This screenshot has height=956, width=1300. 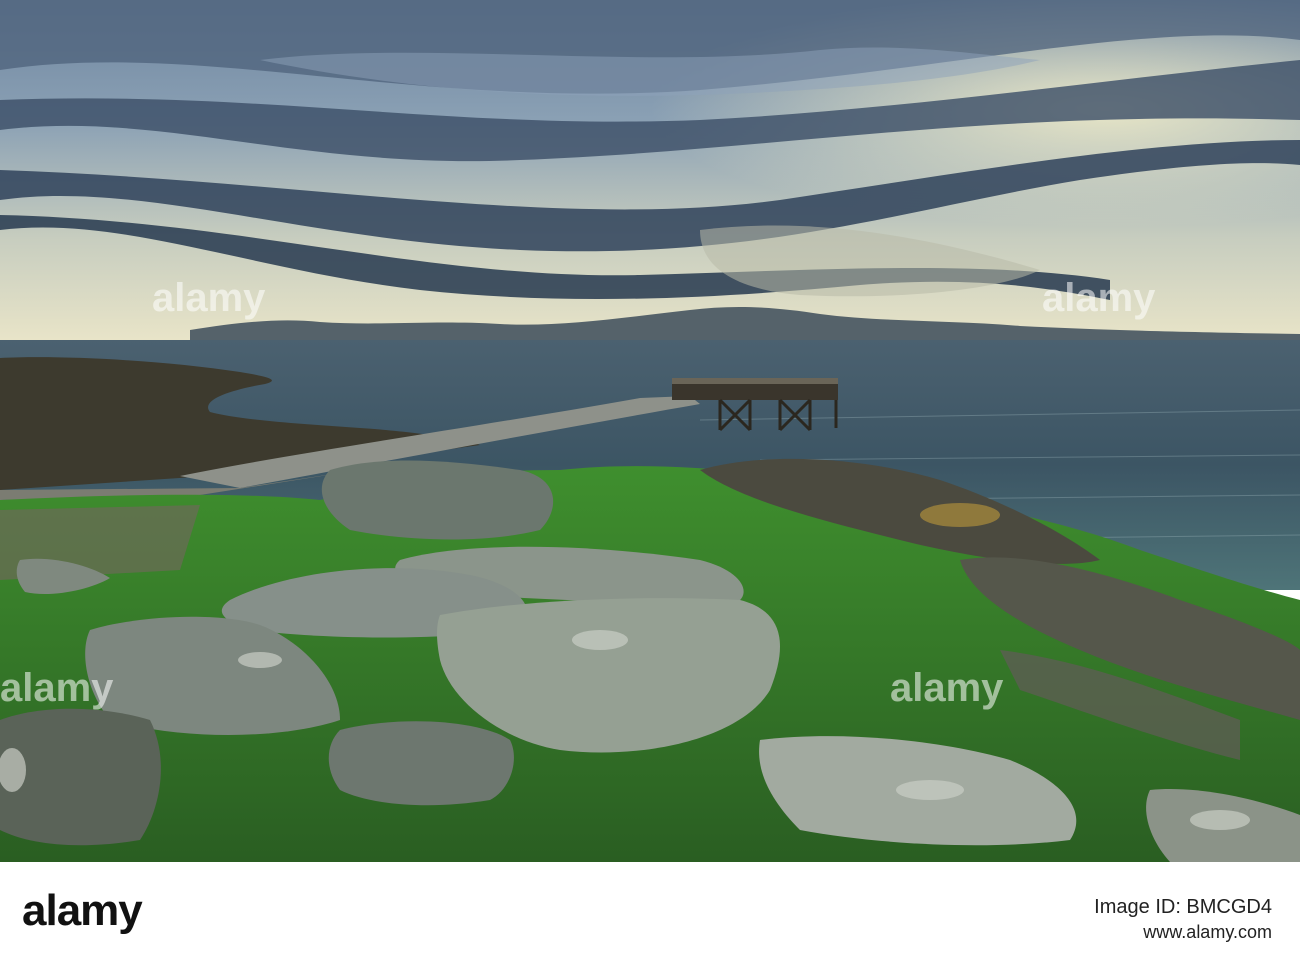 I want to click on site-url: www.alamy.com, so click(x=1207, y=932).